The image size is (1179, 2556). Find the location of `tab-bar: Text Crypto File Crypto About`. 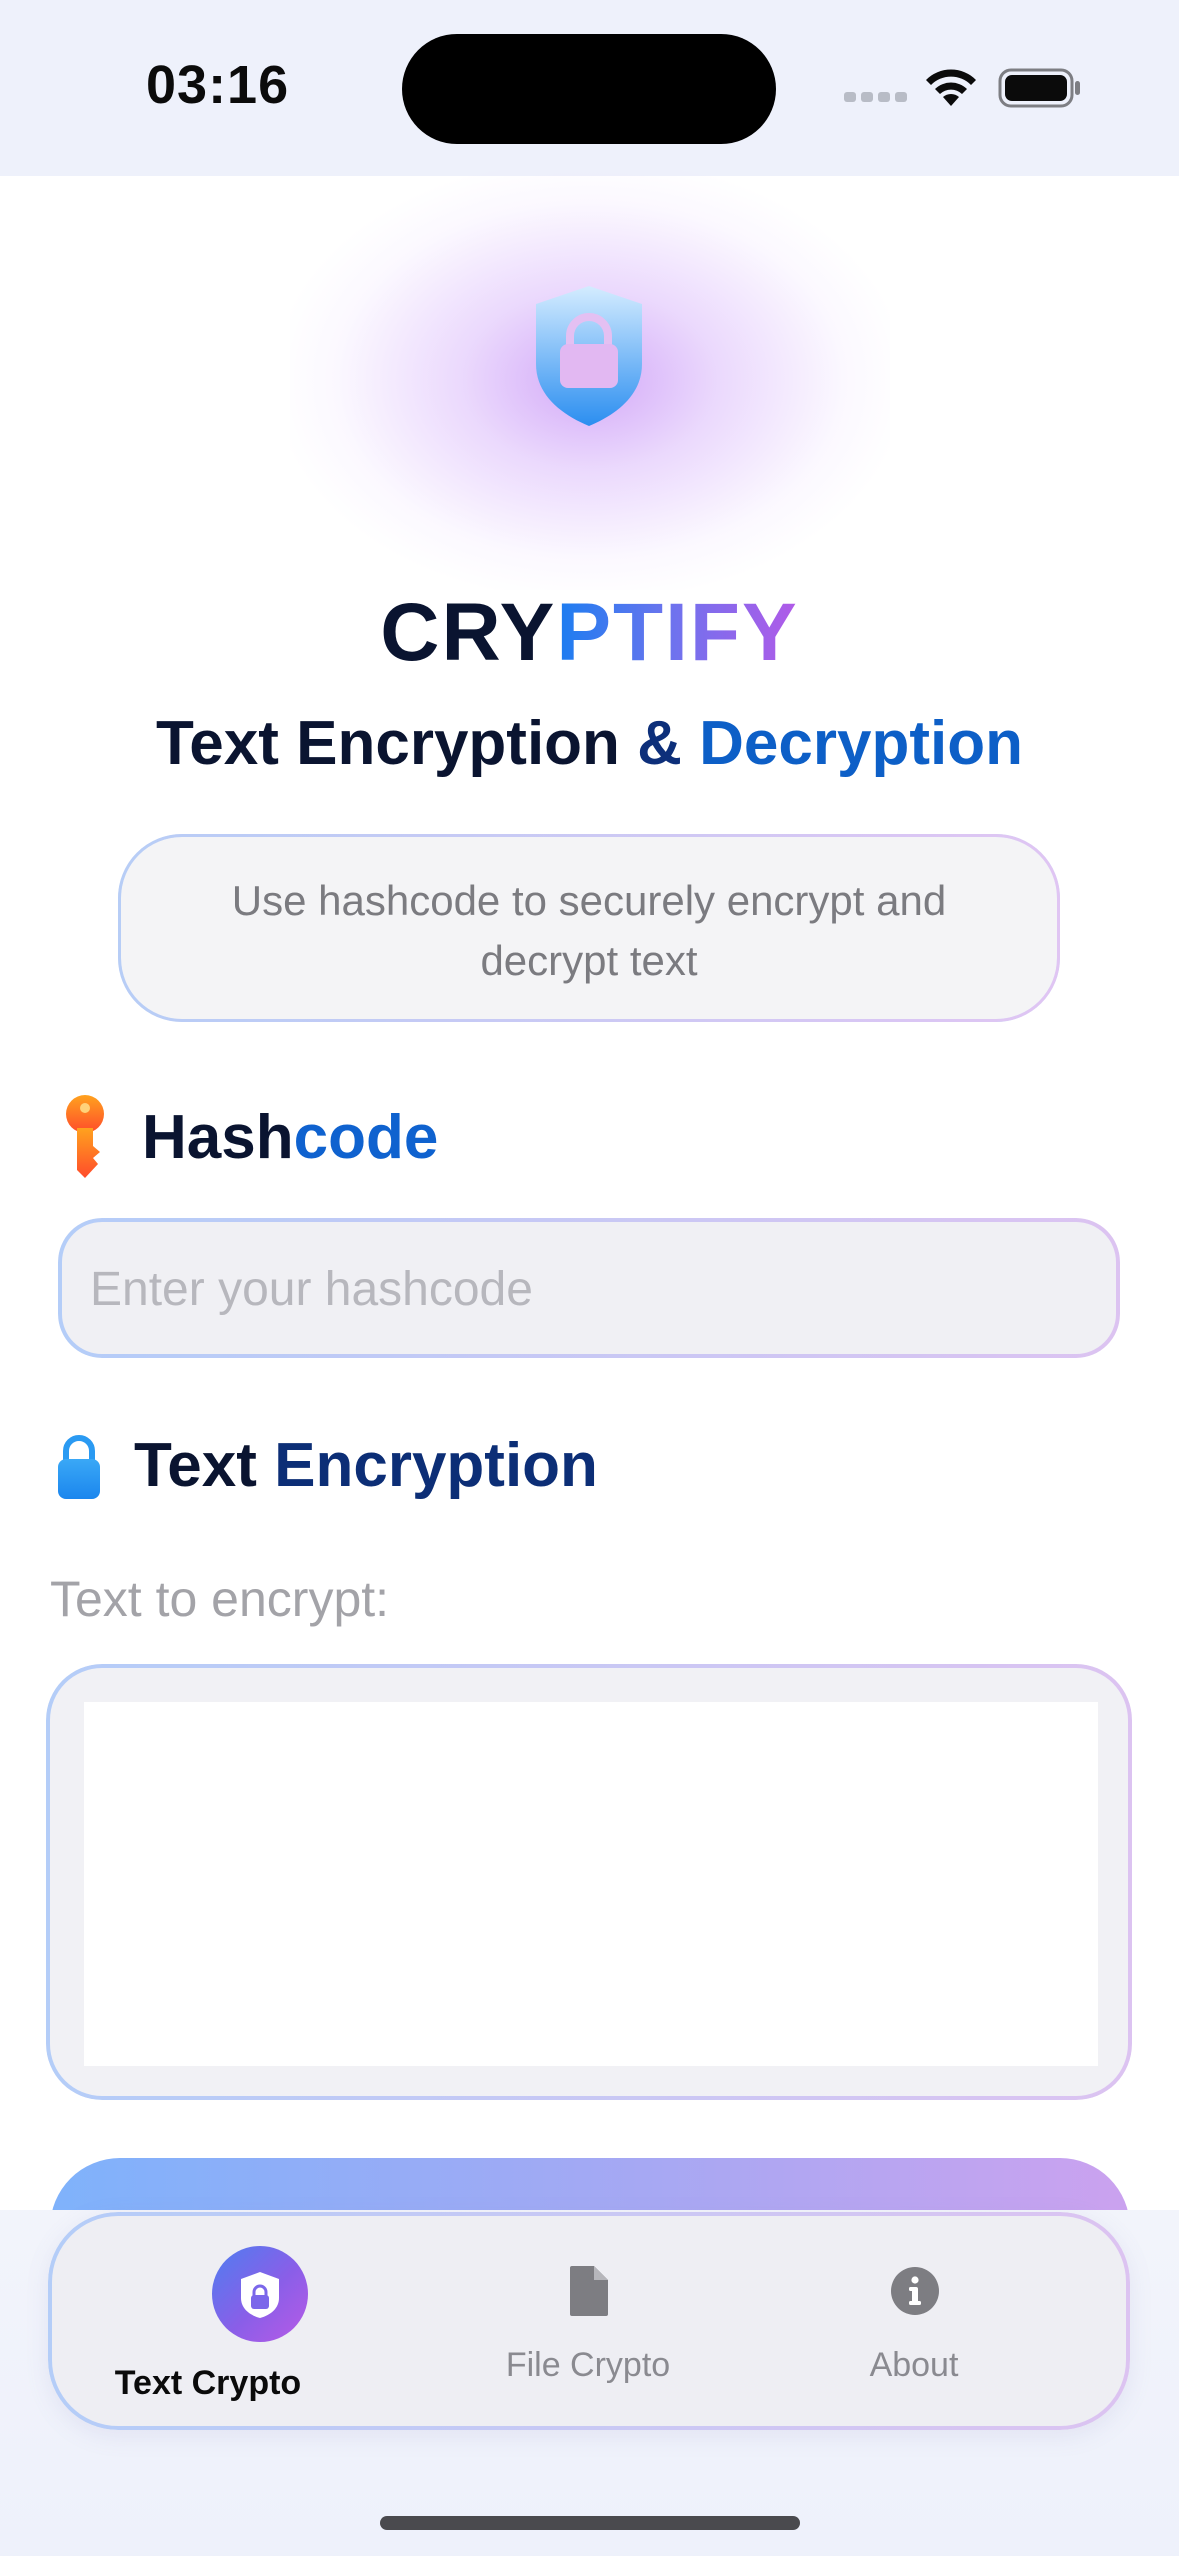

tab-bar: Text Crypto File Crypto About is located at coordinates (589, 2321).